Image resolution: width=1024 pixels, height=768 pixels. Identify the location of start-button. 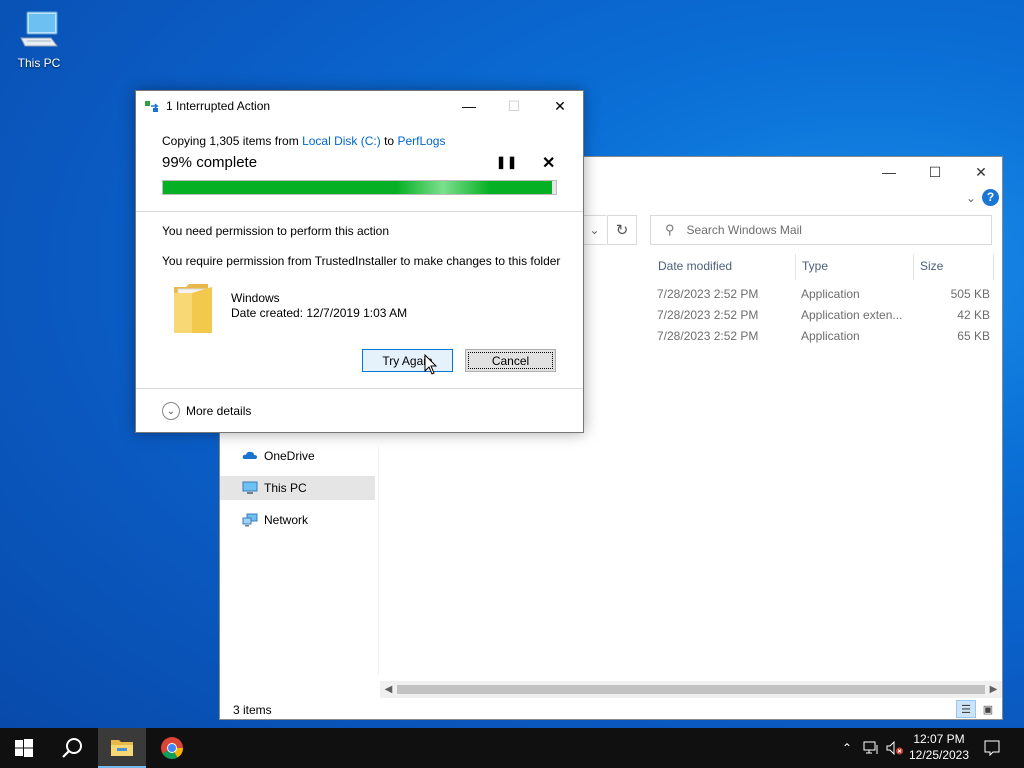
(24, 748).